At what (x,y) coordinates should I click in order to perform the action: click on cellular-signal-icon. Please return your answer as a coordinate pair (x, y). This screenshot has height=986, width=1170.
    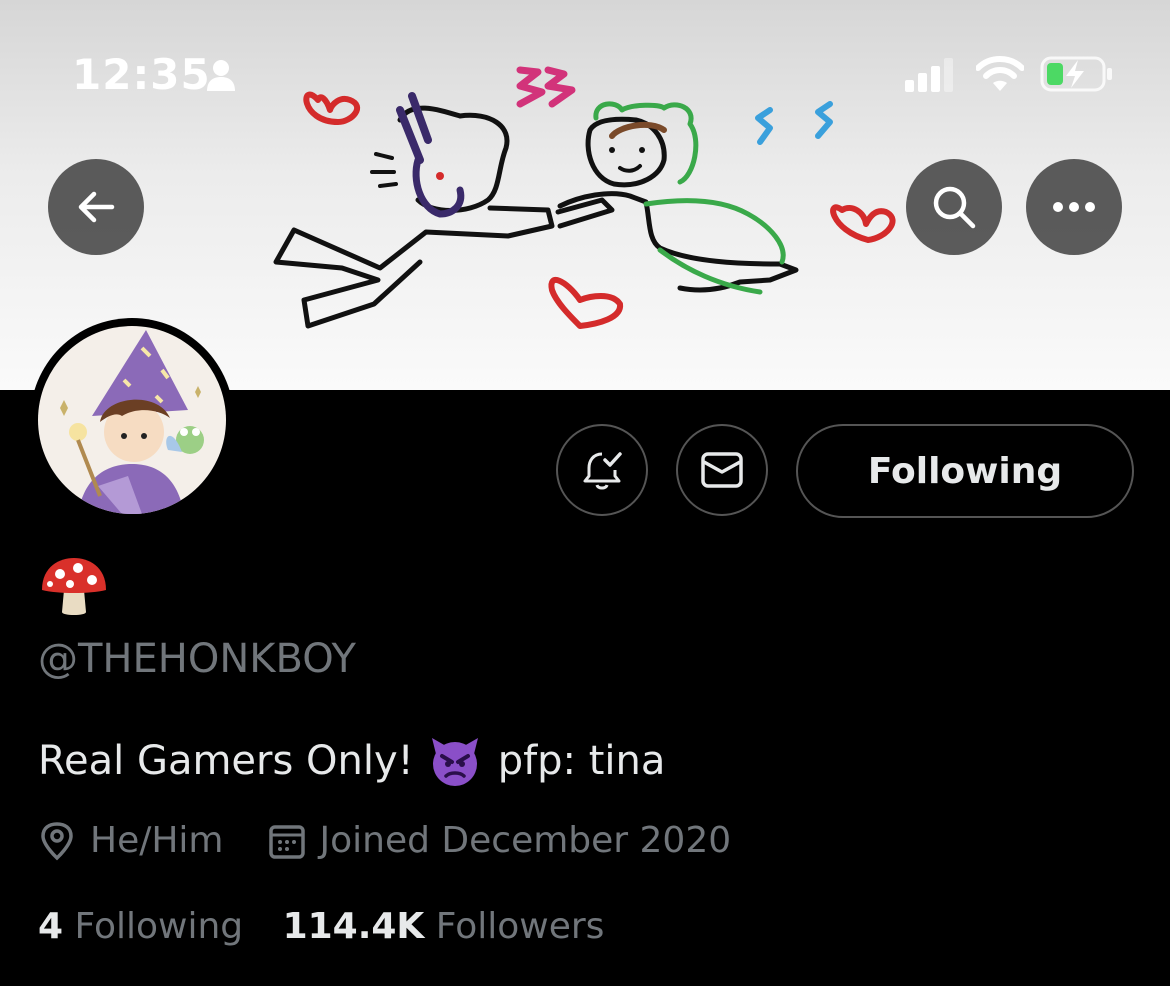
    Looking at the image, I should click on (929, 75).